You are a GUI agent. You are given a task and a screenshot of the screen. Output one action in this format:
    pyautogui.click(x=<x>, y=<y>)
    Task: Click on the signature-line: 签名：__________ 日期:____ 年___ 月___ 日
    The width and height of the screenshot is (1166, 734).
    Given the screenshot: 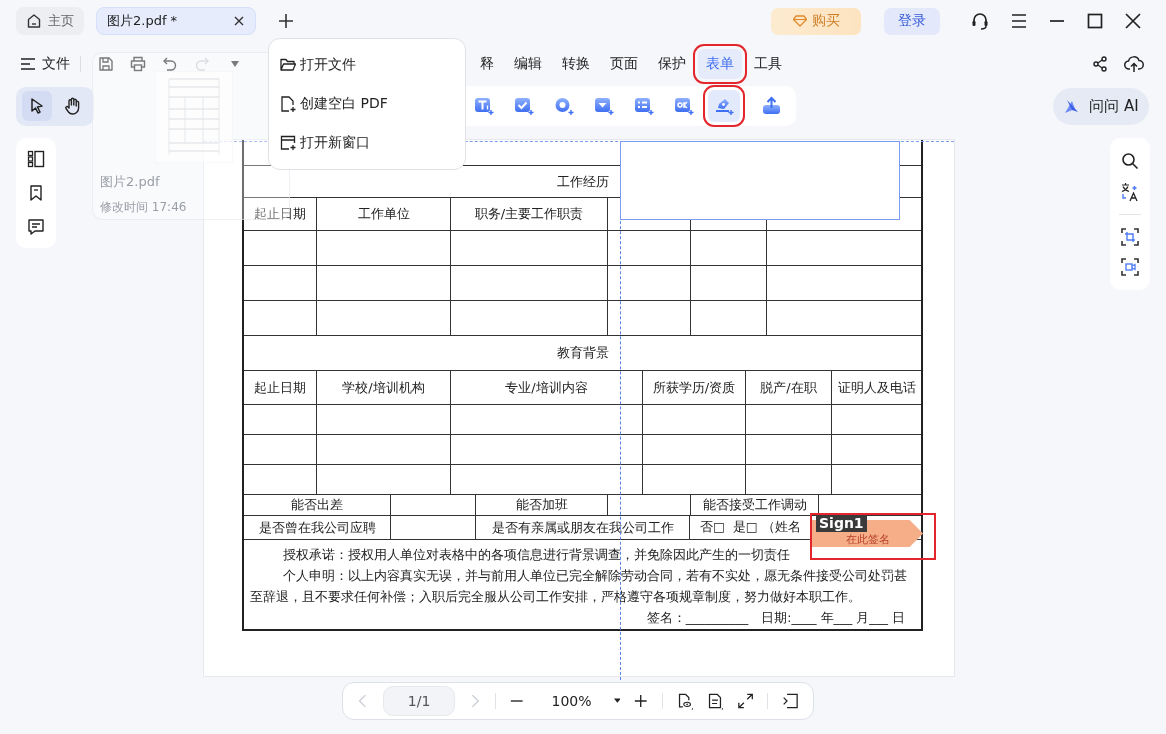 What is the action you would take?
    pyautogui.click(x=775, y=618)
    